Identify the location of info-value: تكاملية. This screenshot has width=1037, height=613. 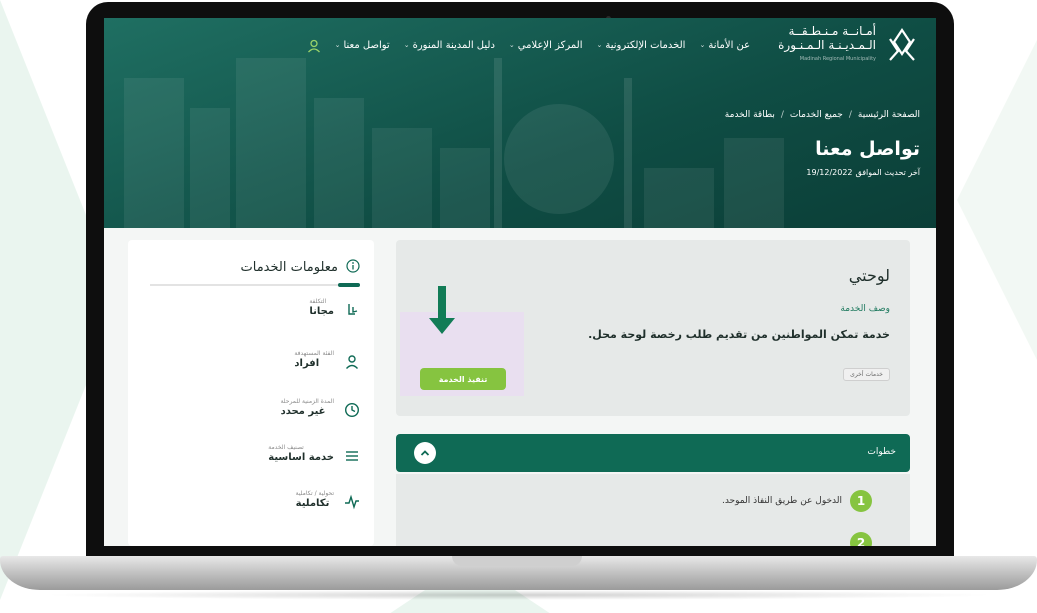
(312, 503).